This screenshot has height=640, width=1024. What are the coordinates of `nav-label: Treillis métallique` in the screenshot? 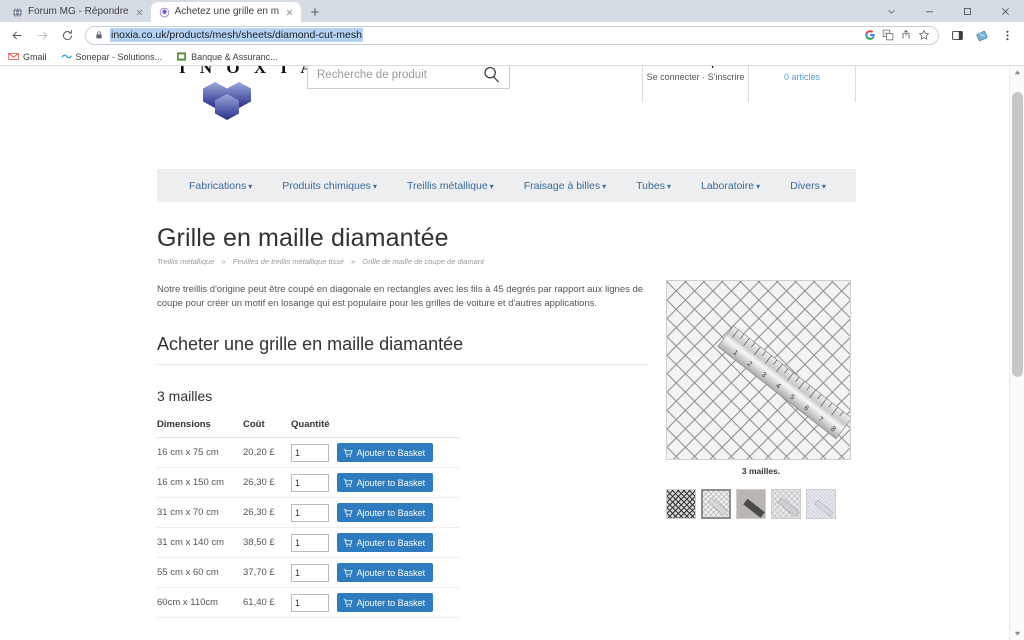 It's located at (447, 185).